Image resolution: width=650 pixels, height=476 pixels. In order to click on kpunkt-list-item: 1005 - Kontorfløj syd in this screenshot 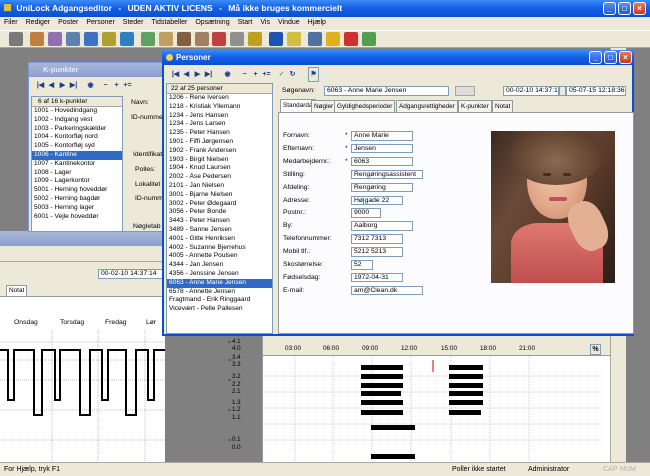, I will do `click(77, 146)`.